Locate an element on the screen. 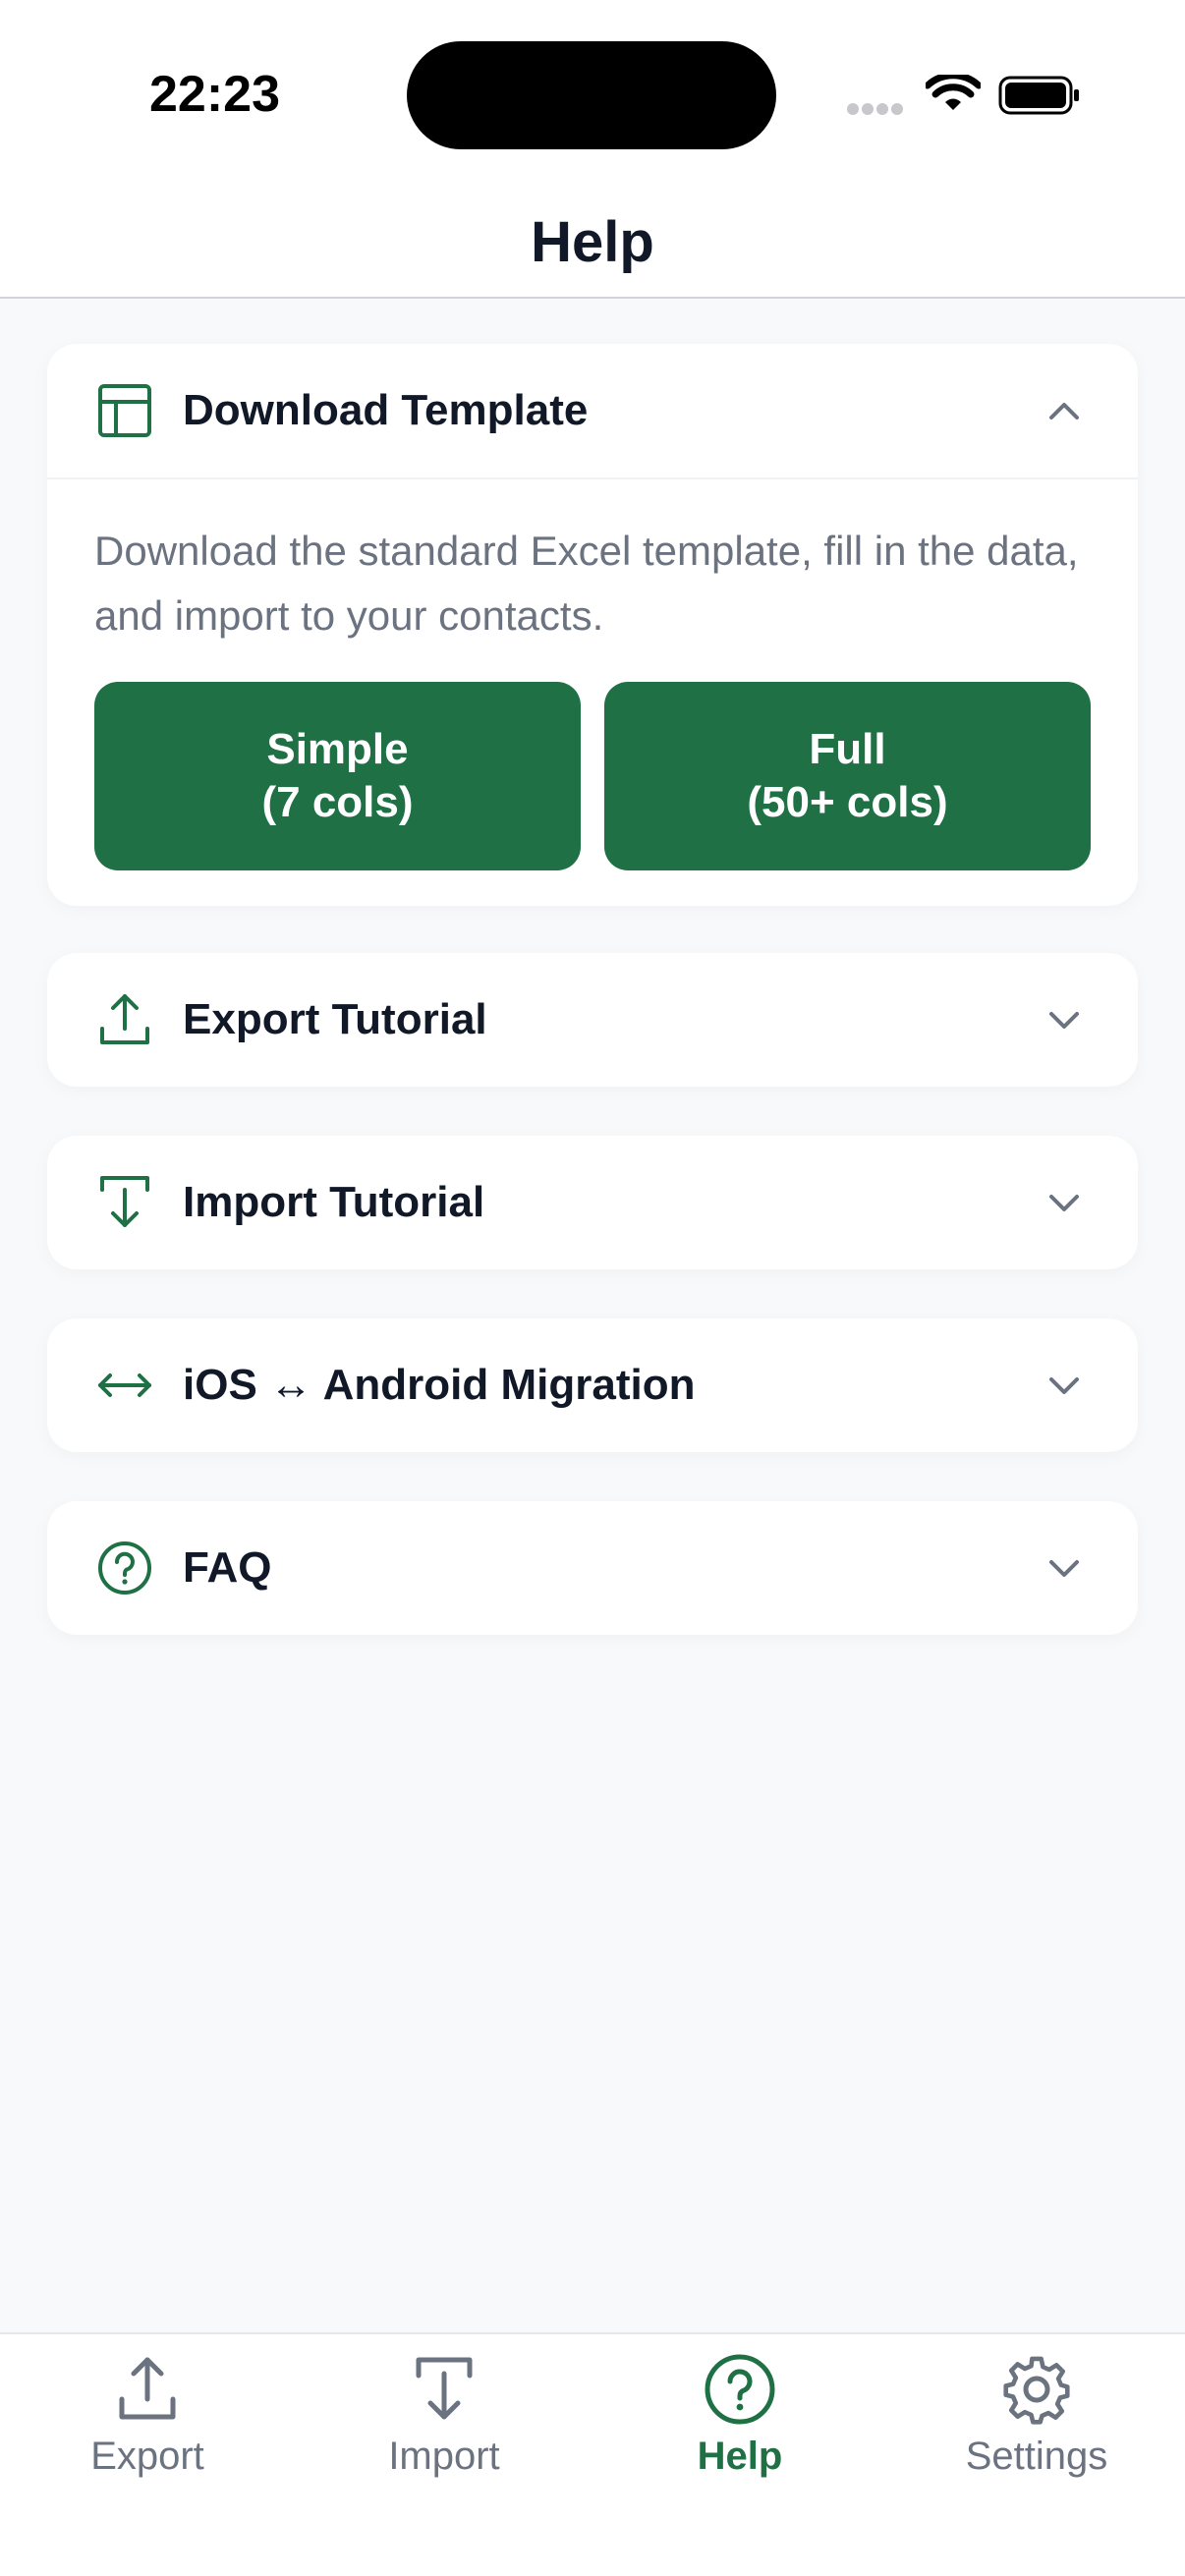 The height and width of the screenshot is (2576, 1185). arrows-horizontal-icon is located at coordinates (125, 1385).